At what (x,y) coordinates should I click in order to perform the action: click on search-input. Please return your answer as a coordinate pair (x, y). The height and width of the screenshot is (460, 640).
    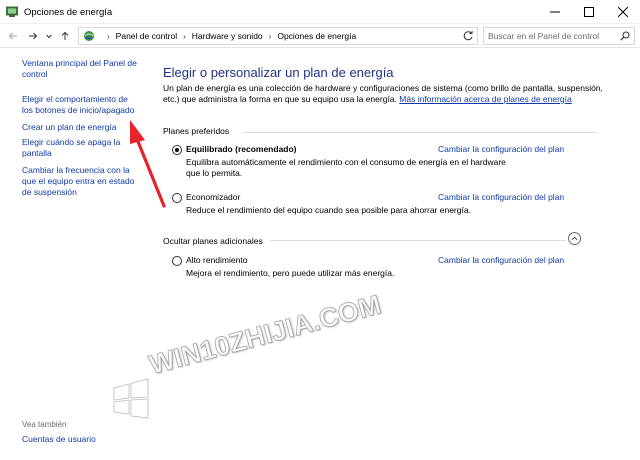
    Looking at the image, I should click on (551, 36).